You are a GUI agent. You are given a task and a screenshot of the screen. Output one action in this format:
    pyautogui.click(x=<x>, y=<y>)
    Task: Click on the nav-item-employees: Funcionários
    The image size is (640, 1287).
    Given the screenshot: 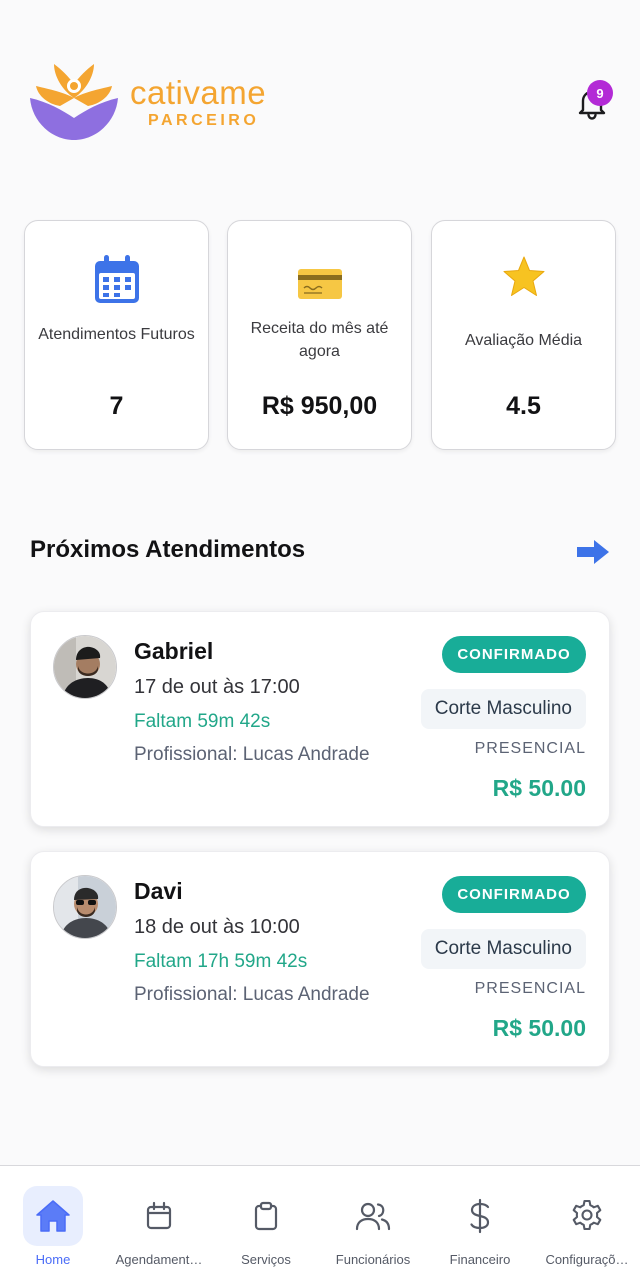 What is the action you would take?
    pyautogui.click(x=373, y=1226)
    